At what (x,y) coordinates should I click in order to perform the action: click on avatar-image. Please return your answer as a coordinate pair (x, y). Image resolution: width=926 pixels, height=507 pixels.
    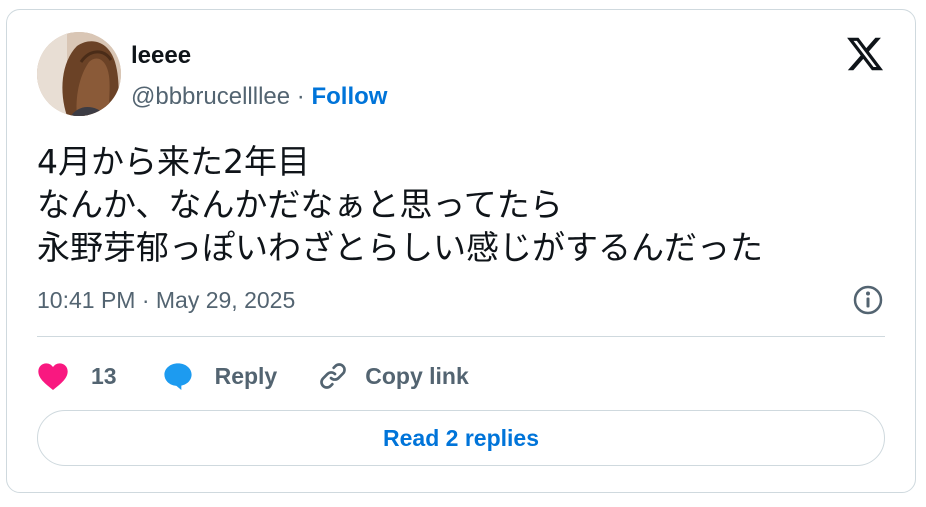
    Looking at the image, I should click on (79, 74).